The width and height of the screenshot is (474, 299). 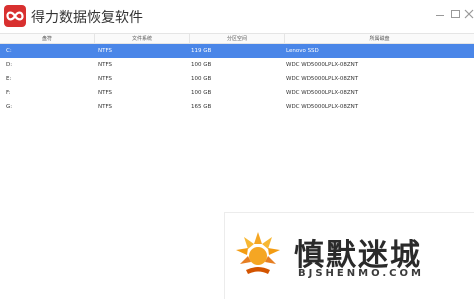 I want to click on cell-disk: Lenovo SSD, so click(x=302, y=51).